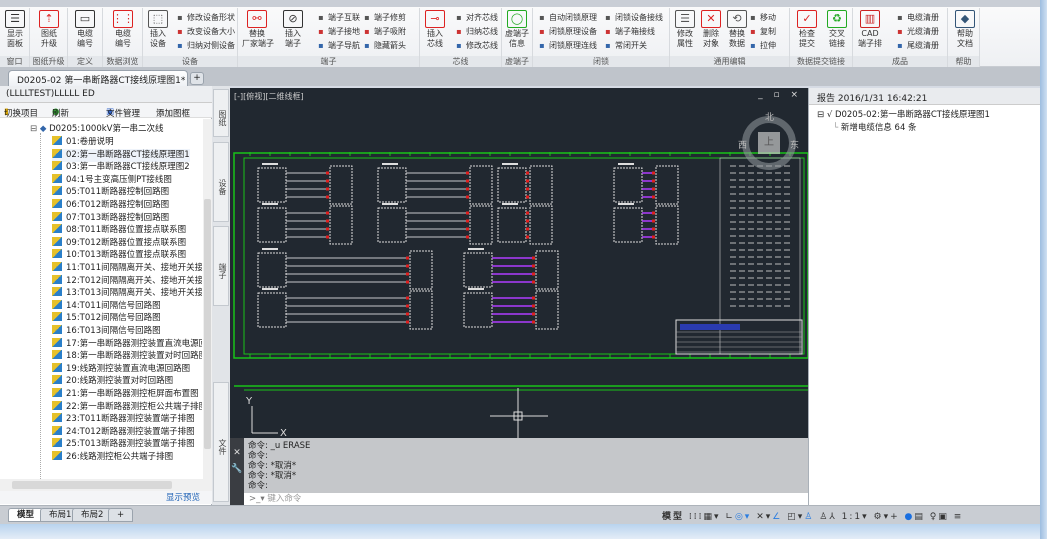  Describe the element at coordinates (112, 381) in the screenshot. I see `tree-item: 20:线路测控装置对时回路图` at that location.